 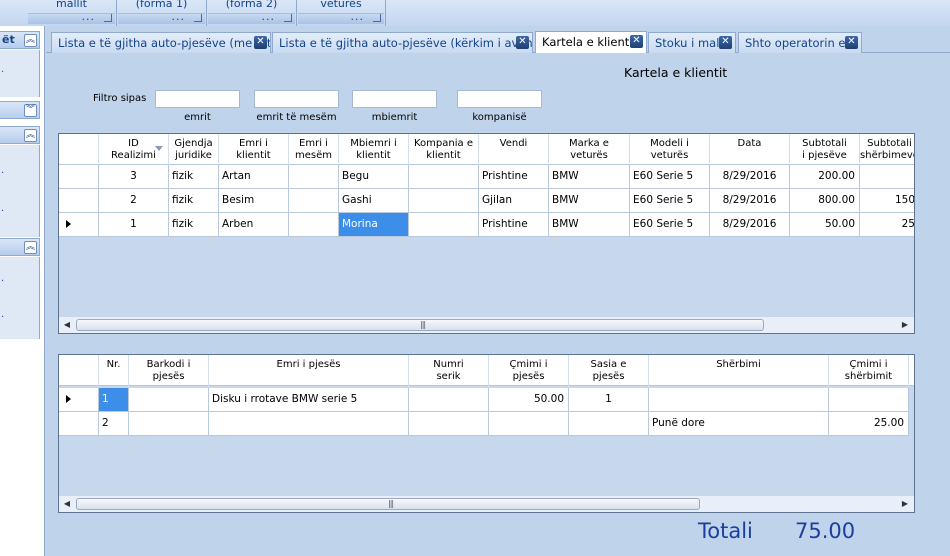 I want to click on column-header: Kompania e klientit, so click(x=444, y=149).